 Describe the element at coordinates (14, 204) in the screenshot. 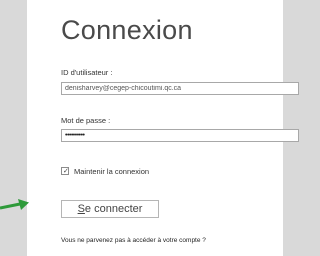

I see `arrow-right-icon` at that location.